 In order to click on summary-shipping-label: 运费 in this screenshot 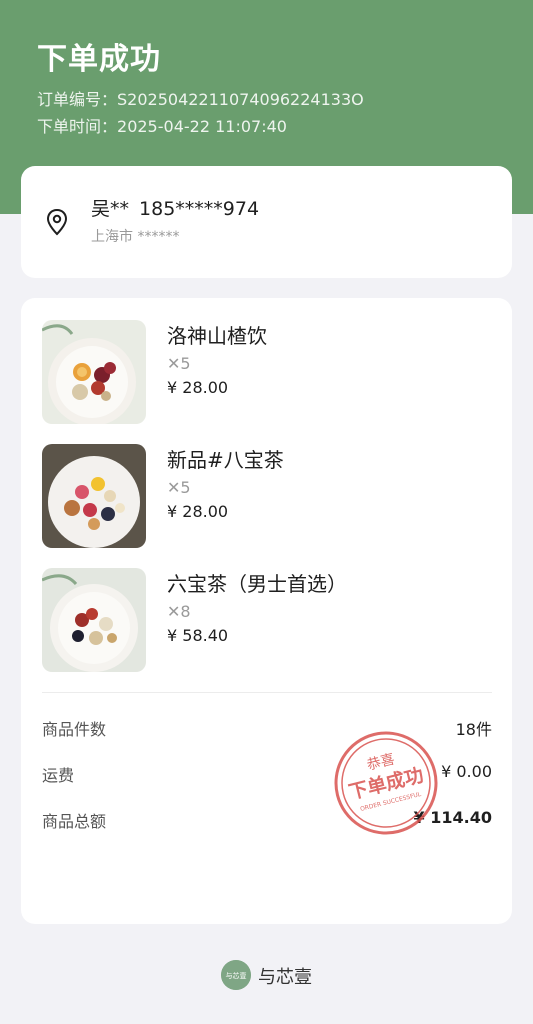, I will do `click(58, 775)`.